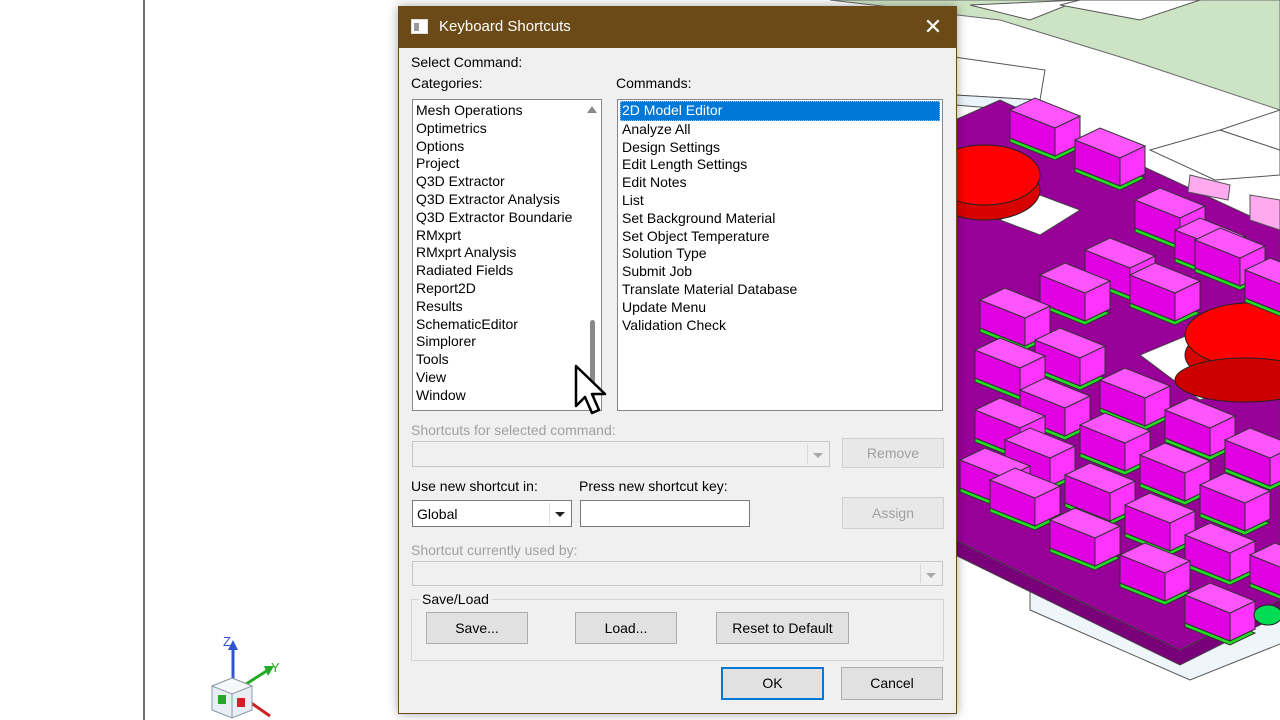 This screenshot has width=1280, height=720. What do you see at coordinates (677, 573) in the screenshot?
I see `currently-used-combo` at bounding box center [677, 573].